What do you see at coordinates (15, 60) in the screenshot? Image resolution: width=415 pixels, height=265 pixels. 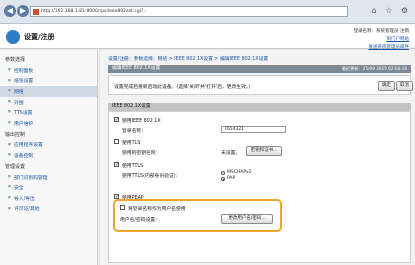 I see `sidebar-section-pref: 参数选择` at bounding box center [15, 60].